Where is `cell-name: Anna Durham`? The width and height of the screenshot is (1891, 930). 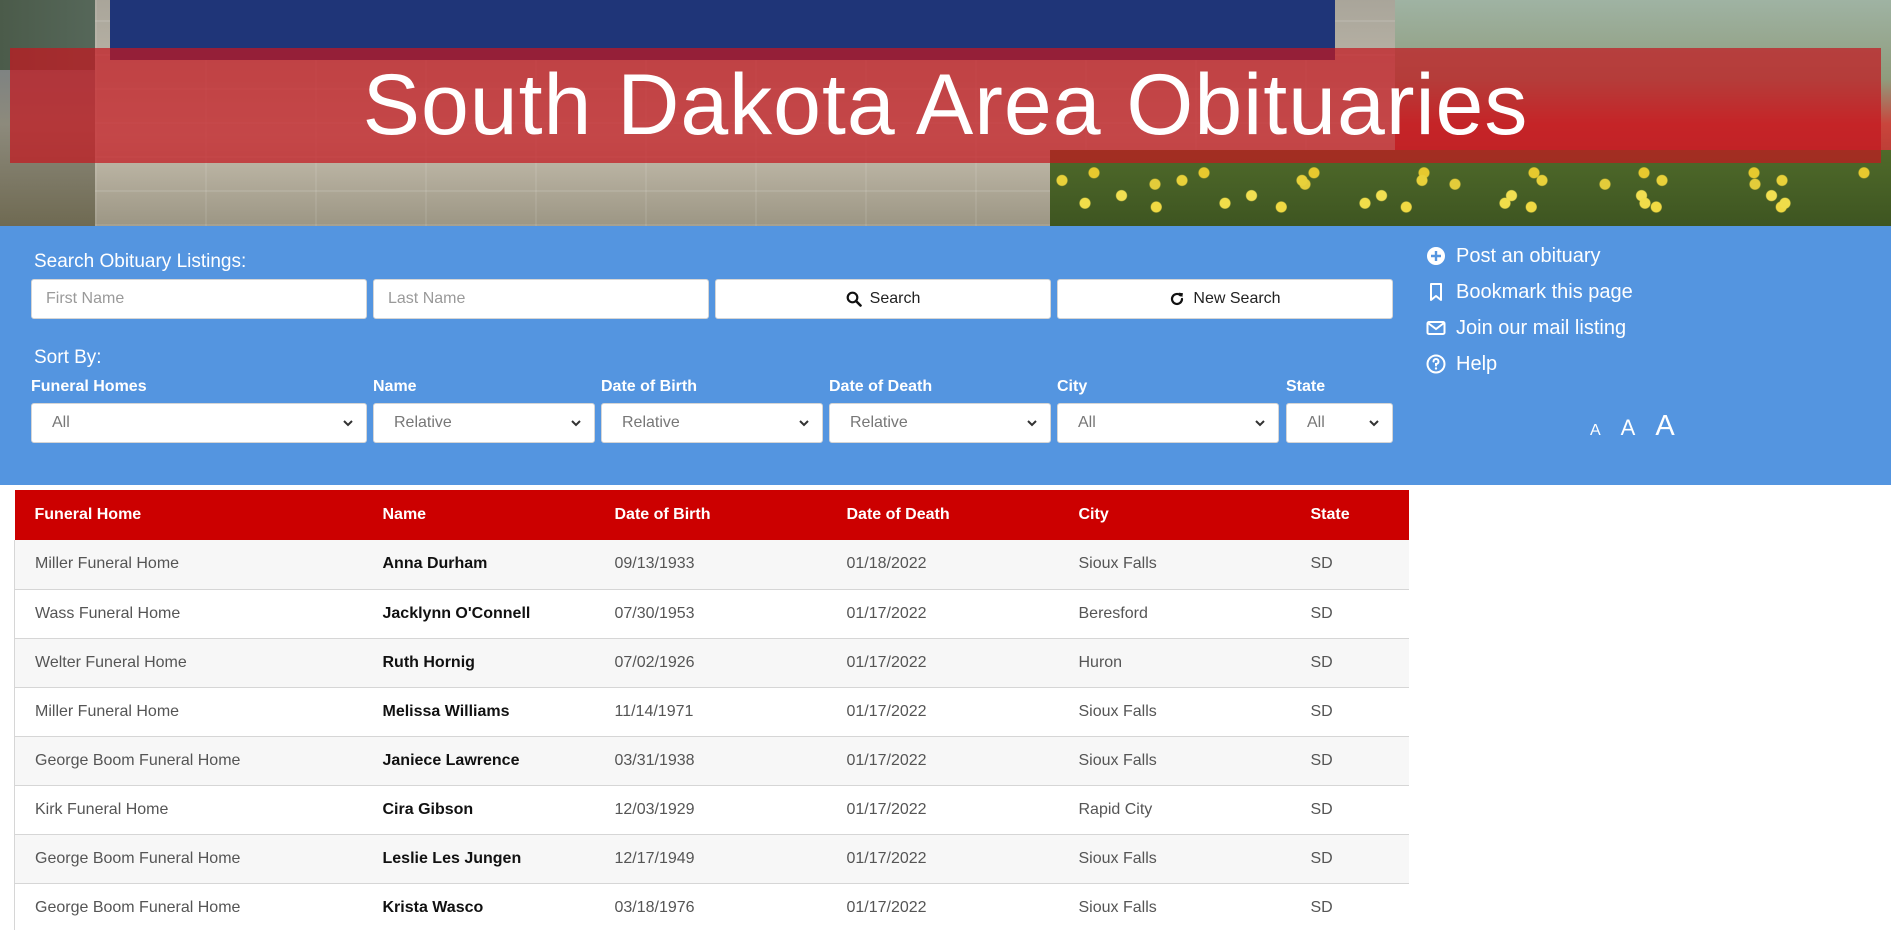
cell-name: Anna Durham is located at coordinates (479, 564).